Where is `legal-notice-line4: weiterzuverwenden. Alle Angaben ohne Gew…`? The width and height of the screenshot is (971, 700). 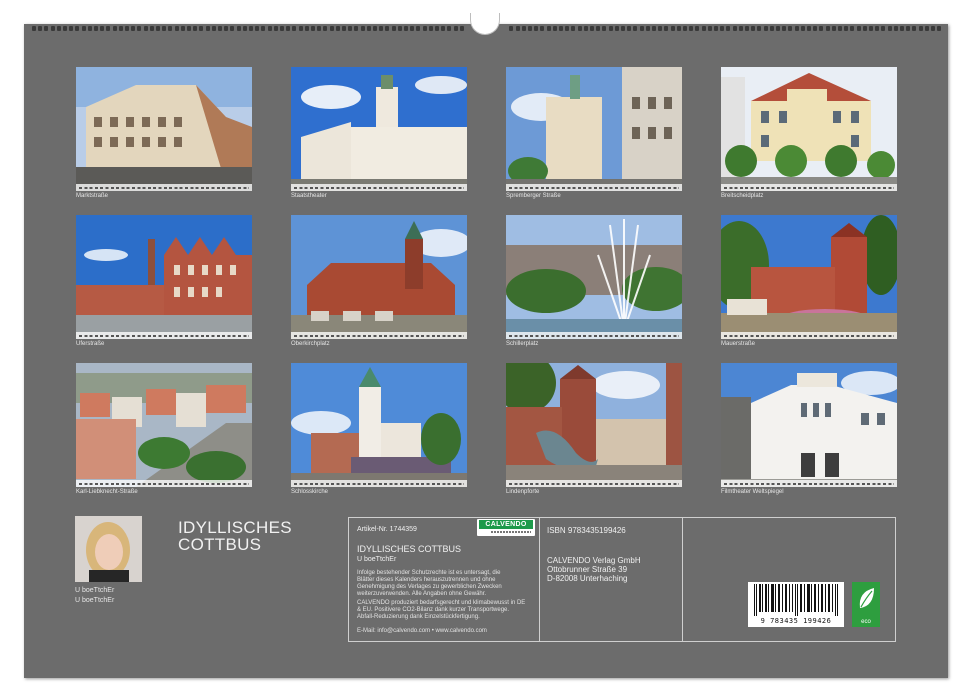
legal-notice-line4: weiterzuverwenden. Alle Angaben ohne Gew… is located at coordinates (422, 594).